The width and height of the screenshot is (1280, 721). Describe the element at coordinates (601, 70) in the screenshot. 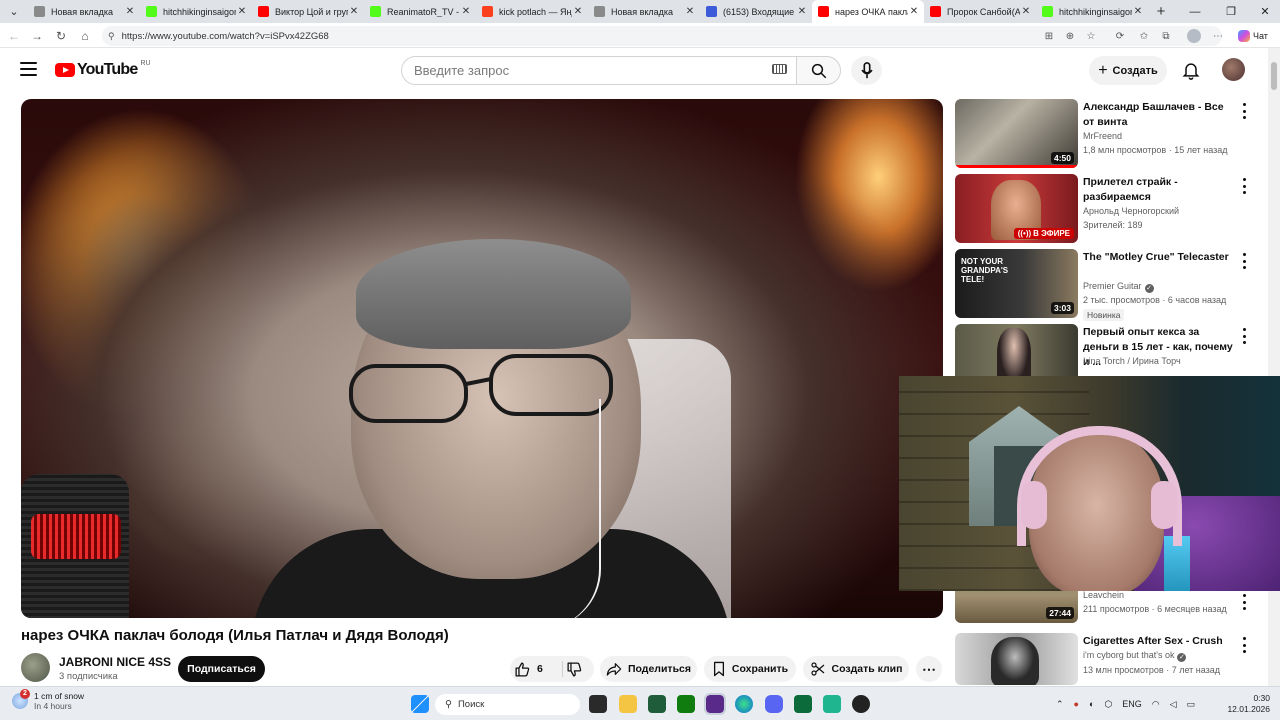

I see `search-input: Введите запрос` at that location.